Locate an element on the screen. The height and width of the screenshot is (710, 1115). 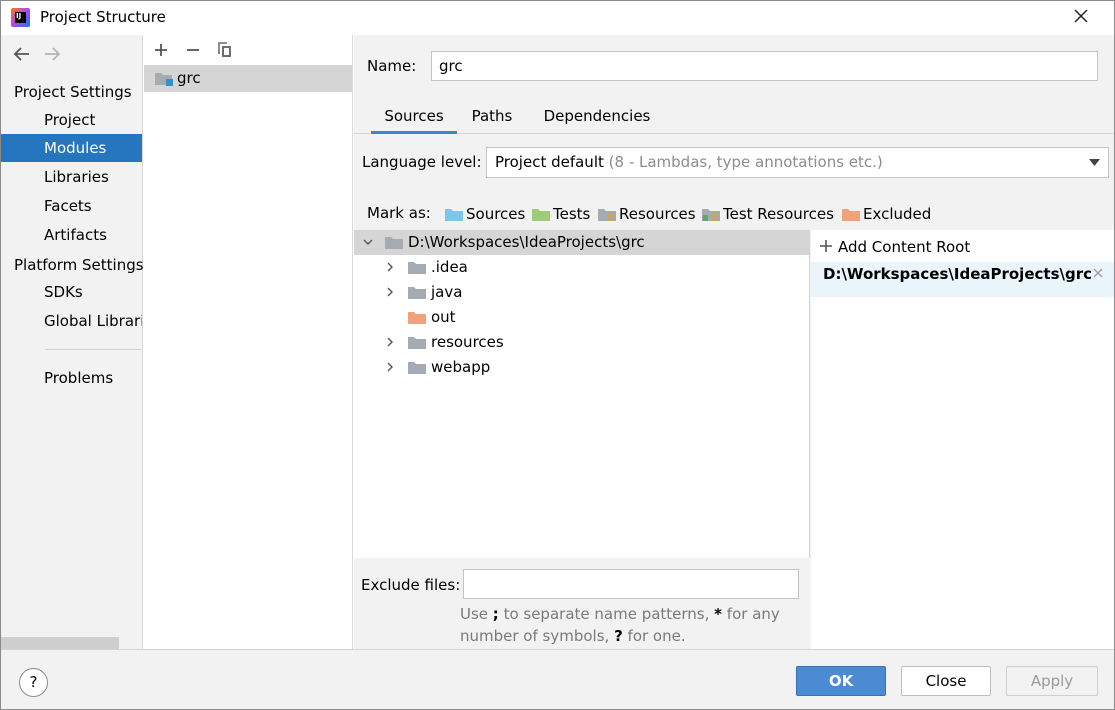
tests-folder-icon is located at coordinates (541, 215).